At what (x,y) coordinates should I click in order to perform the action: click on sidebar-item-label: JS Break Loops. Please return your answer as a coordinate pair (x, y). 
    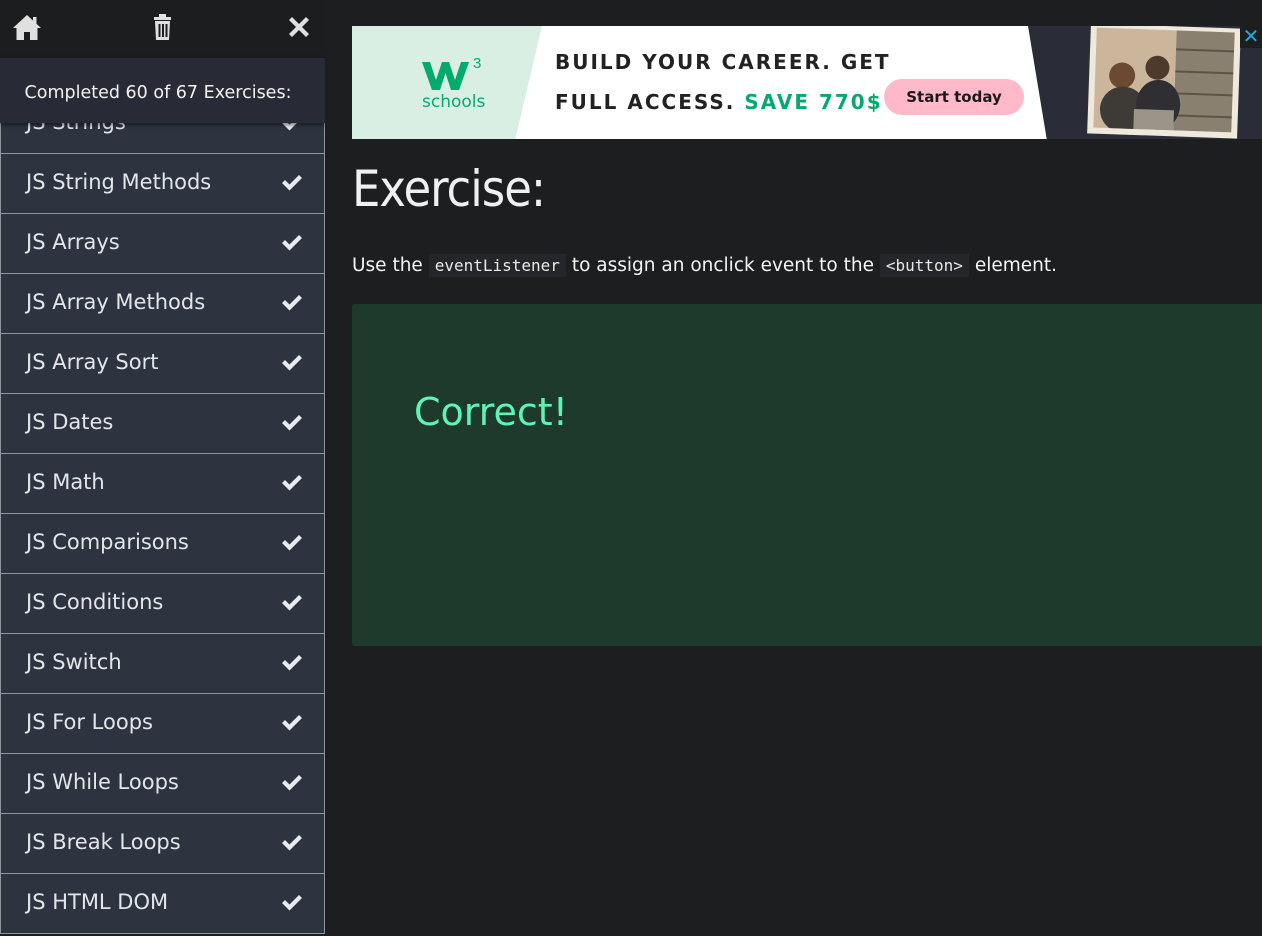
    Looking at the image, I should click on (103, 842).